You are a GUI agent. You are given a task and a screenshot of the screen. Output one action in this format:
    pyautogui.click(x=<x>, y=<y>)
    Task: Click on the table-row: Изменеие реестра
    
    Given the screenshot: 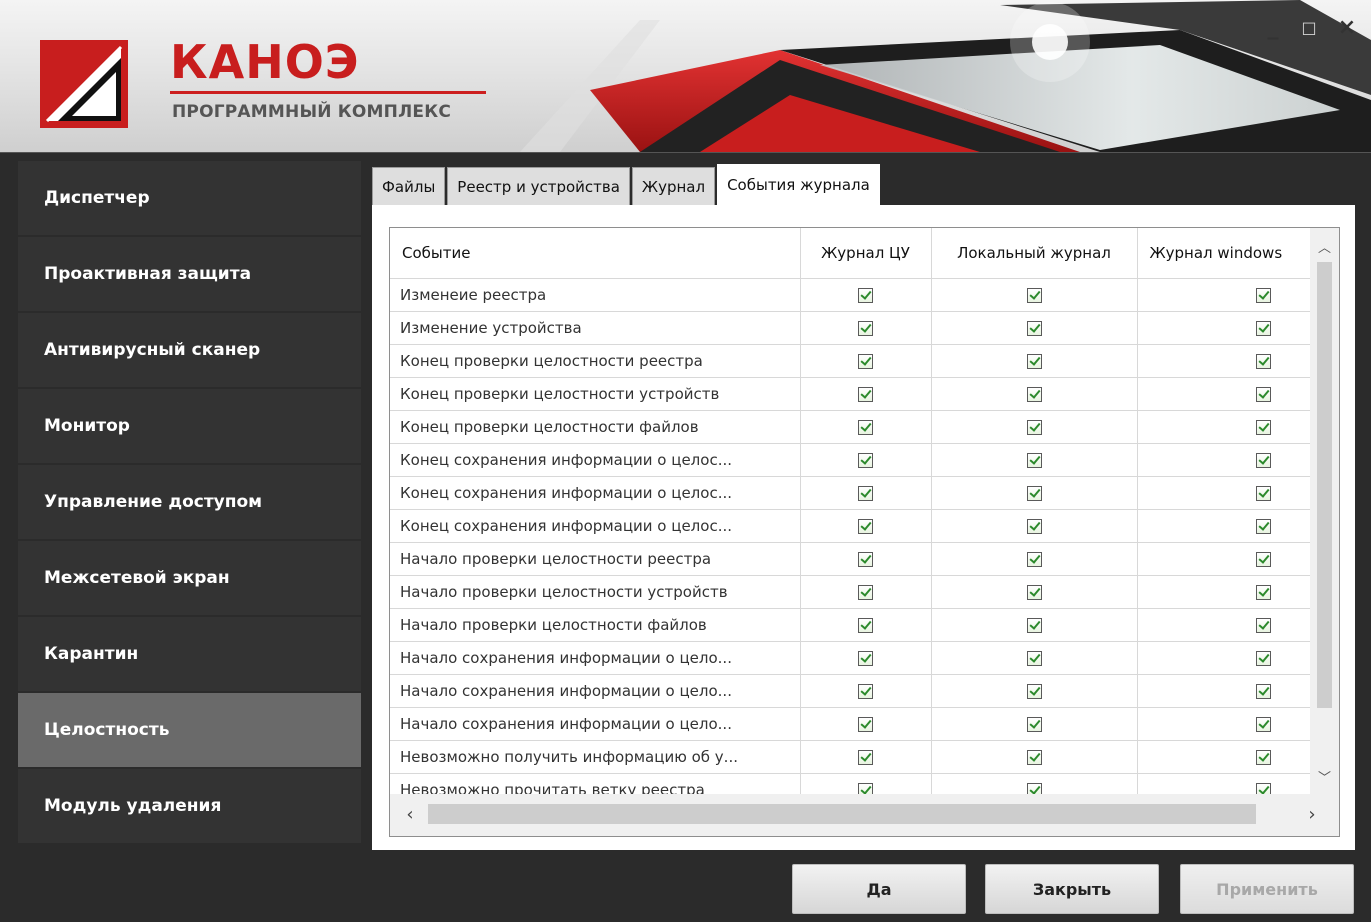 What is the action you would take?
    pyautogui.click(x=850, y=295)
    